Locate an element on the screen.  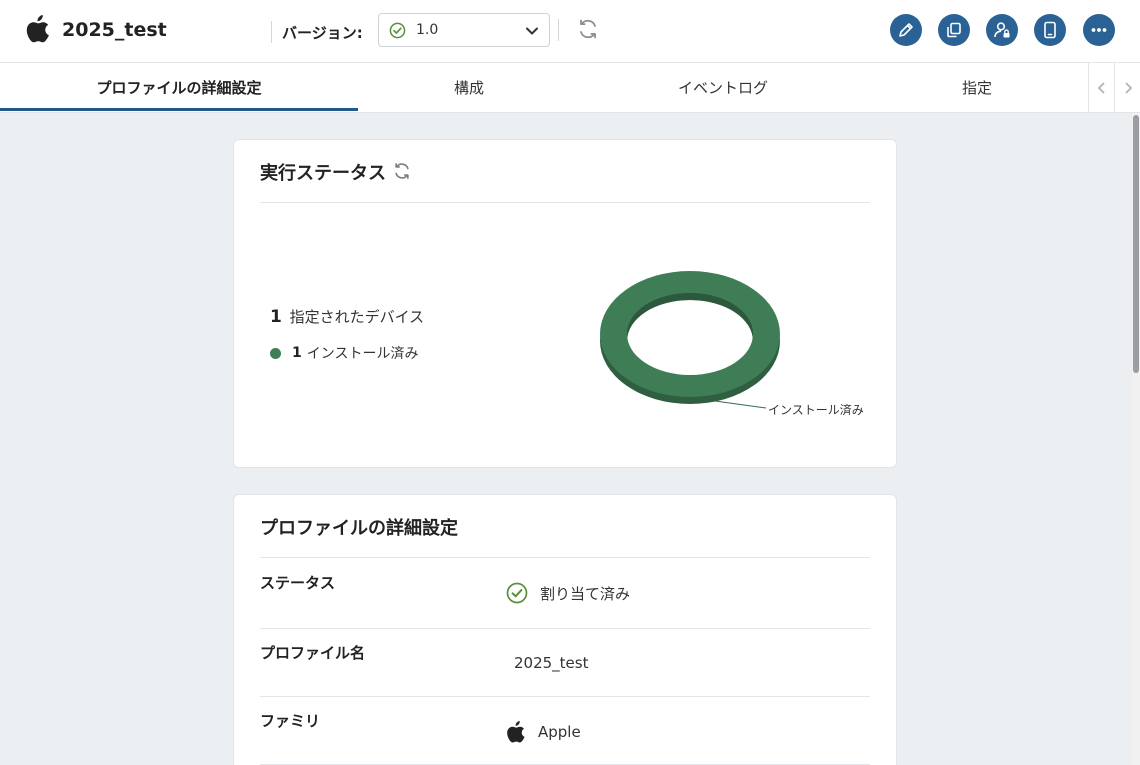
profile-name-value: 2025_test is located at coordinates (551, 663).